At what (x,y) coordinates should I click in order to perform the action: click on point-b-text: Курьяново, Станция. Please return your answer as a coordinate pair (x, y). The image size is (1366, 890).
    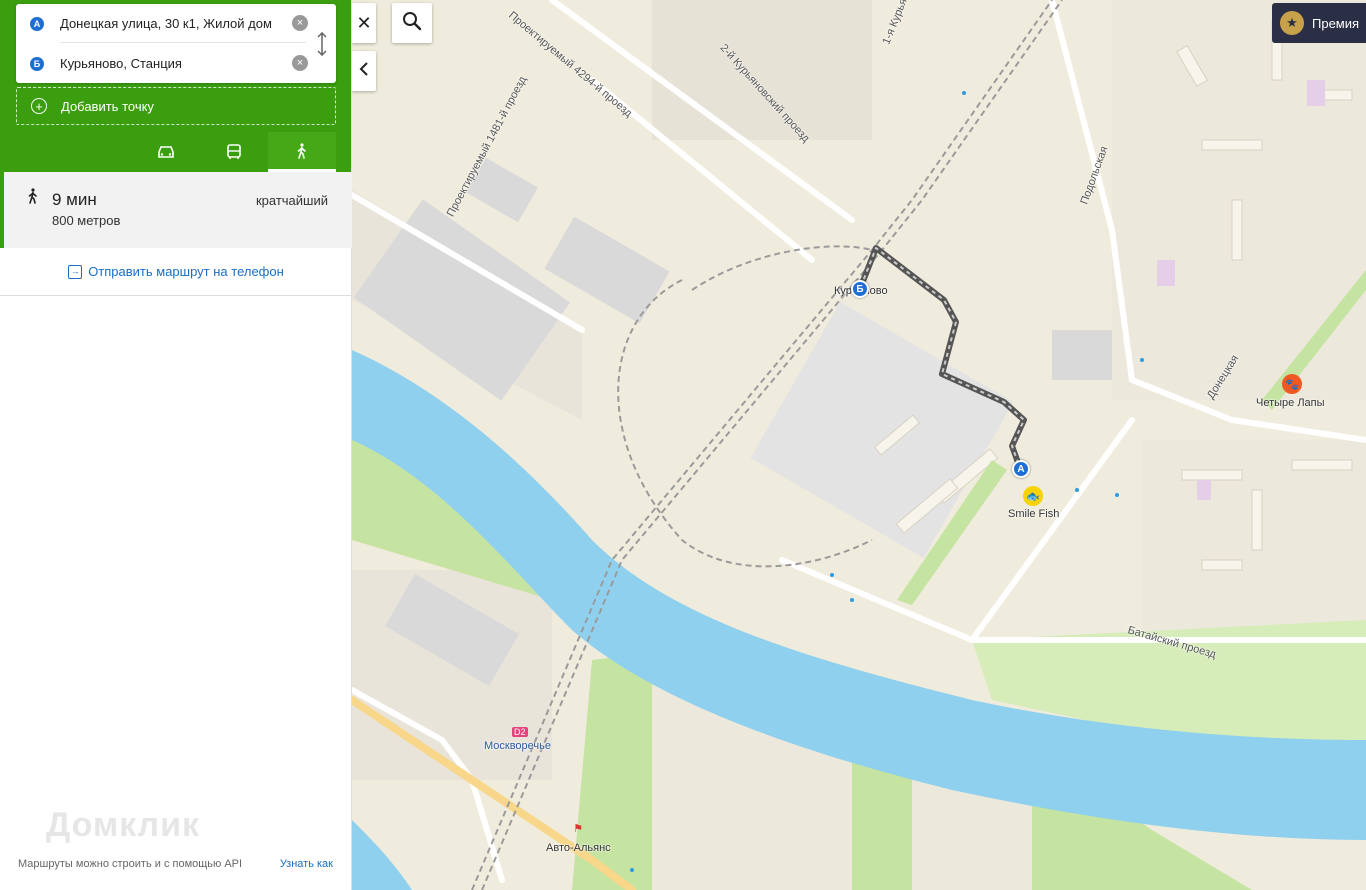
    Looking at the image, I should click on (166, 63).